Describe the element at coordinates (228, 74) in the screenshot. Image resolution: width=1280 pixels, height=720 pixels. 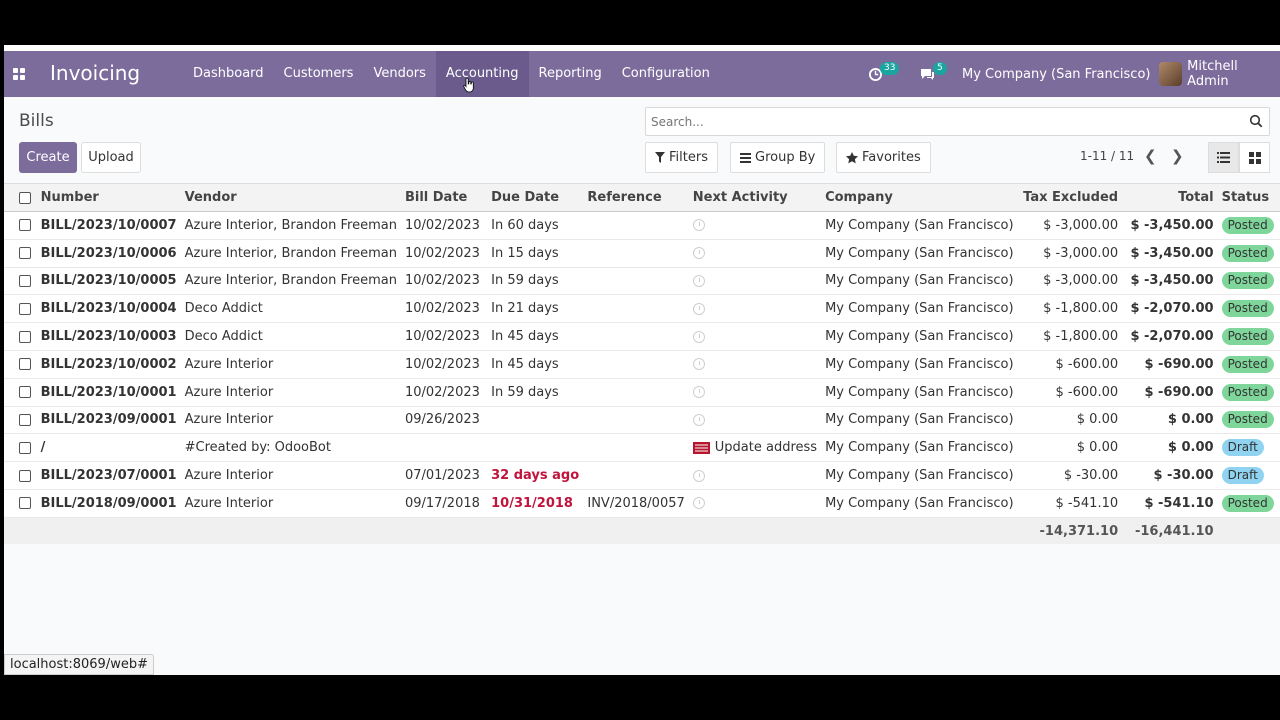
I see `menu-dashboard: Dashboard` at that location.